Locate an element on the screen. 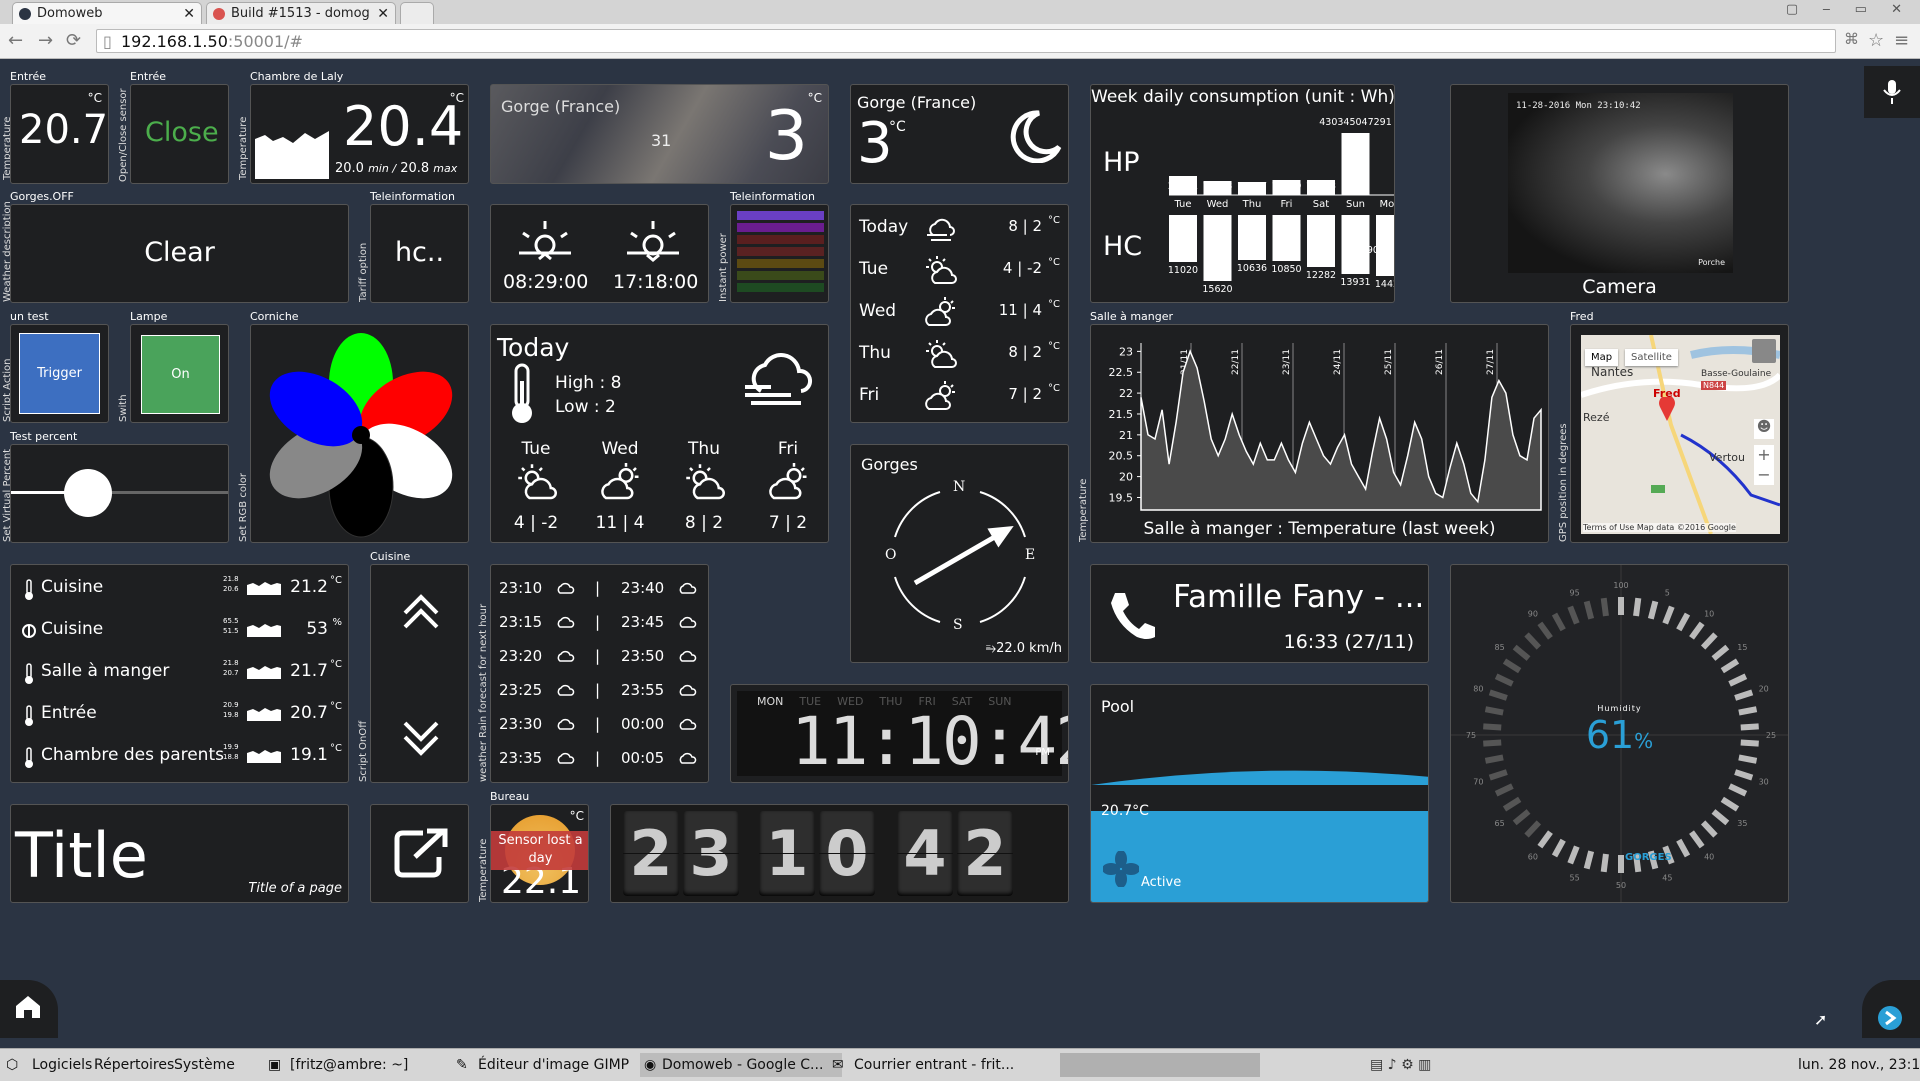 The image size is (1920, 1081). home-button is located at coordinates (29, 1009).